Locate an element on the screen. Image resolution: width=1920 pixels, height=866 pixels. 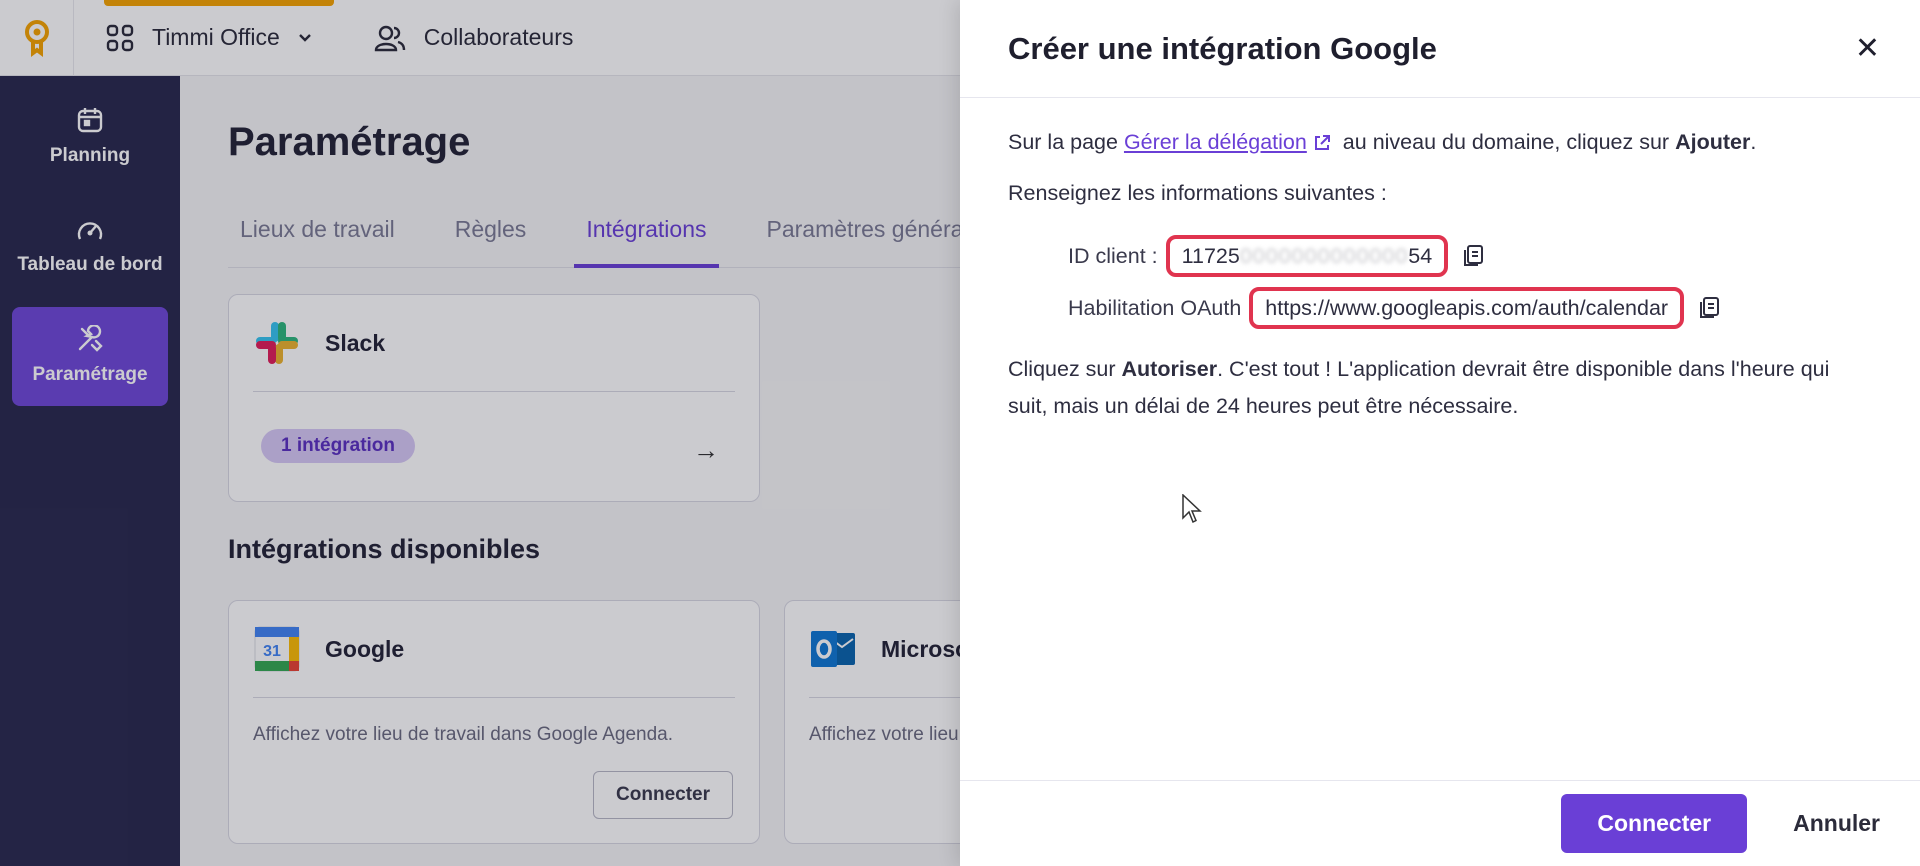
panel-footer: Connecter Annuler is located at coordinates (1440, 823).